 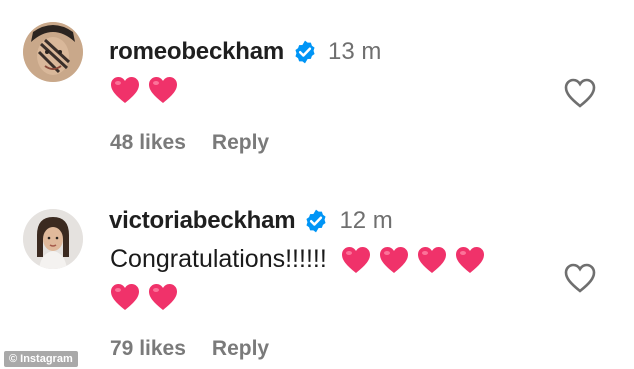 What do you see at coordinates (148, 349) in the screenshot?
I see `likes-count: 79 likes` at bounding box center [148, 349].